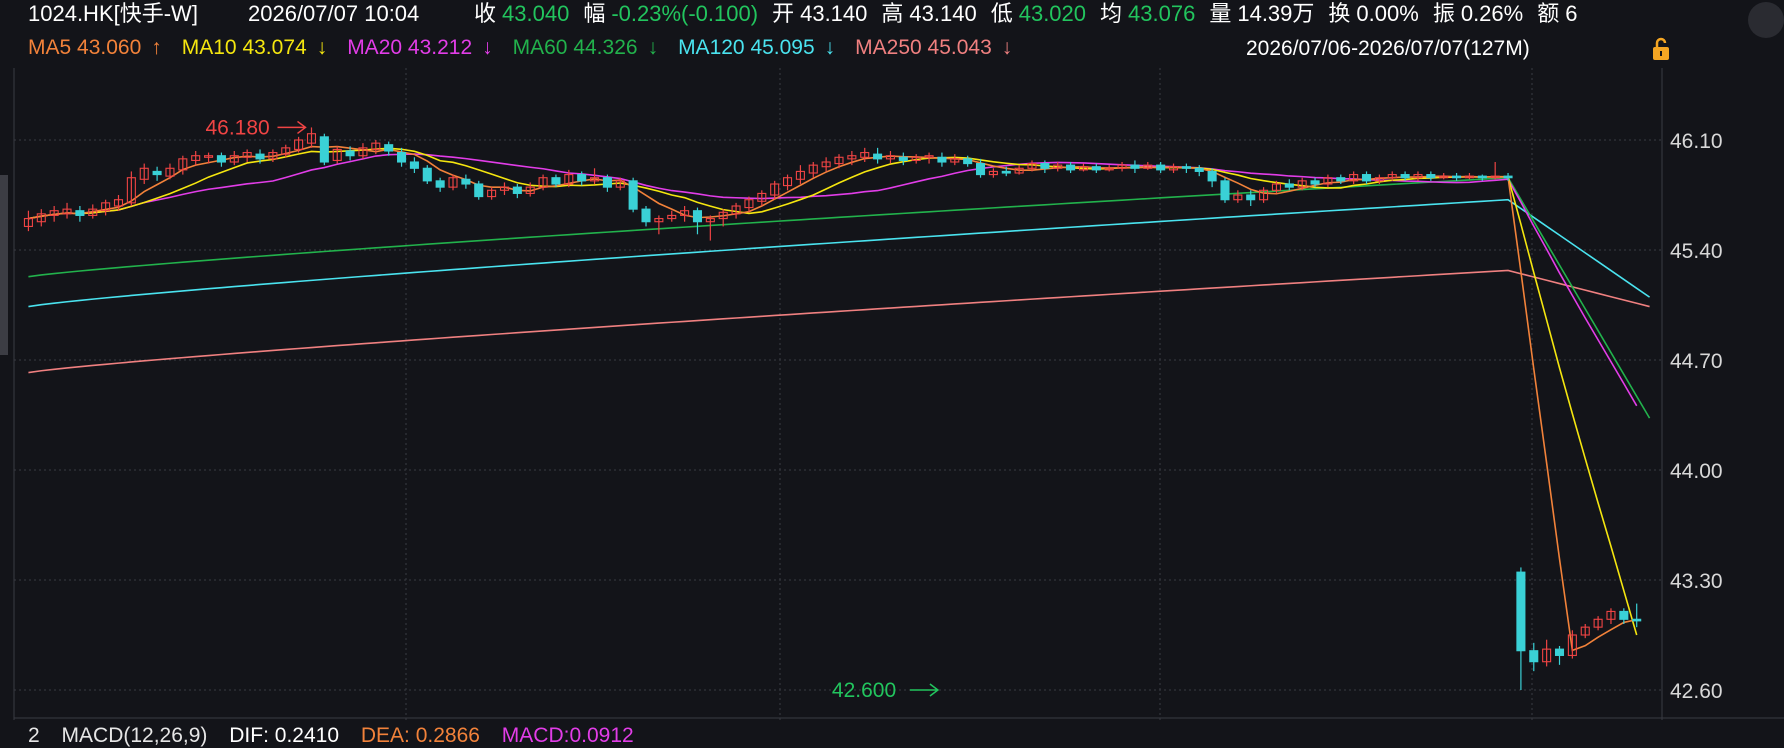 The height and width of the screenshot is (748, 1784). Describe the element at coordinates (1696, 251) in the screenshot. I see `y-tick-label: 45.40` at that location.